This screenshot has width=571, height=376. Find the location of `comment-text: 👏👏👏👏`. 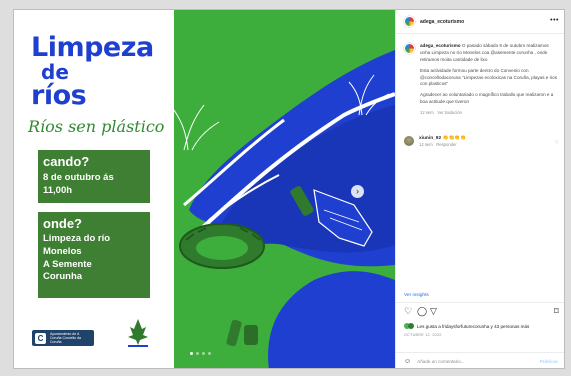

comment-text: 👏👏👏👏 is located at coordinates (454, 138).